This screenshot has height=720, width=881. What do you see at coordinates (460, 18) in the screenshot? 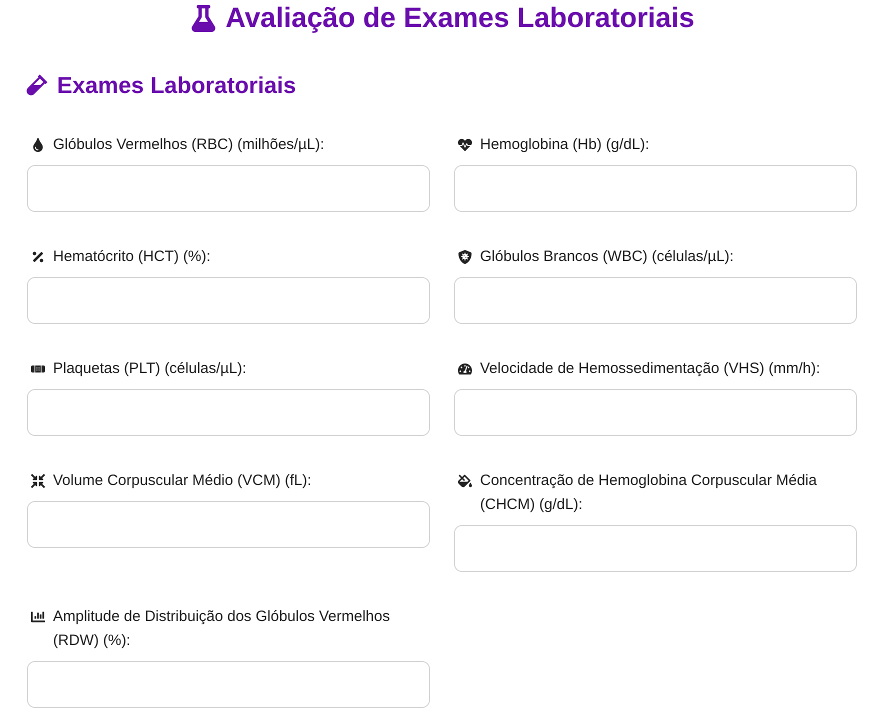
I see `page-title: Avaliação de Exames Laboratoriais` at bounding box center [460, 18].